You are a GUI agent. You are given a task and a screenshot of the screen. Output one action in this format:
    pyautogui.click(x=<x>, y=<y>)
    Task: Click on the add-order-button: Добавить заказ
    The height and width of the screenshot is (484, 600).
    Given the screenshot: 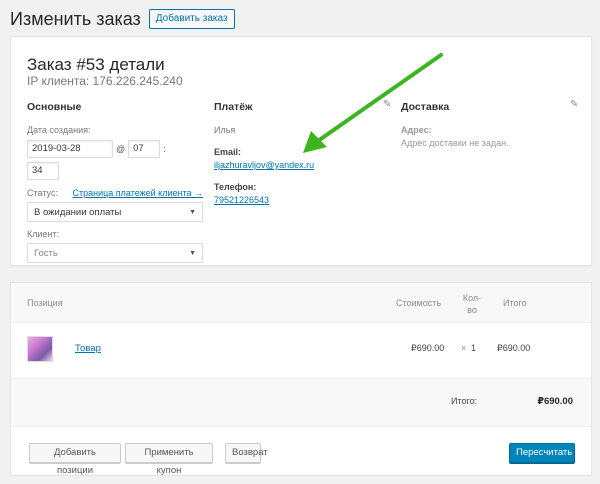 What is the action you would take?
    pyautogui.click(x=191, y=19)
    